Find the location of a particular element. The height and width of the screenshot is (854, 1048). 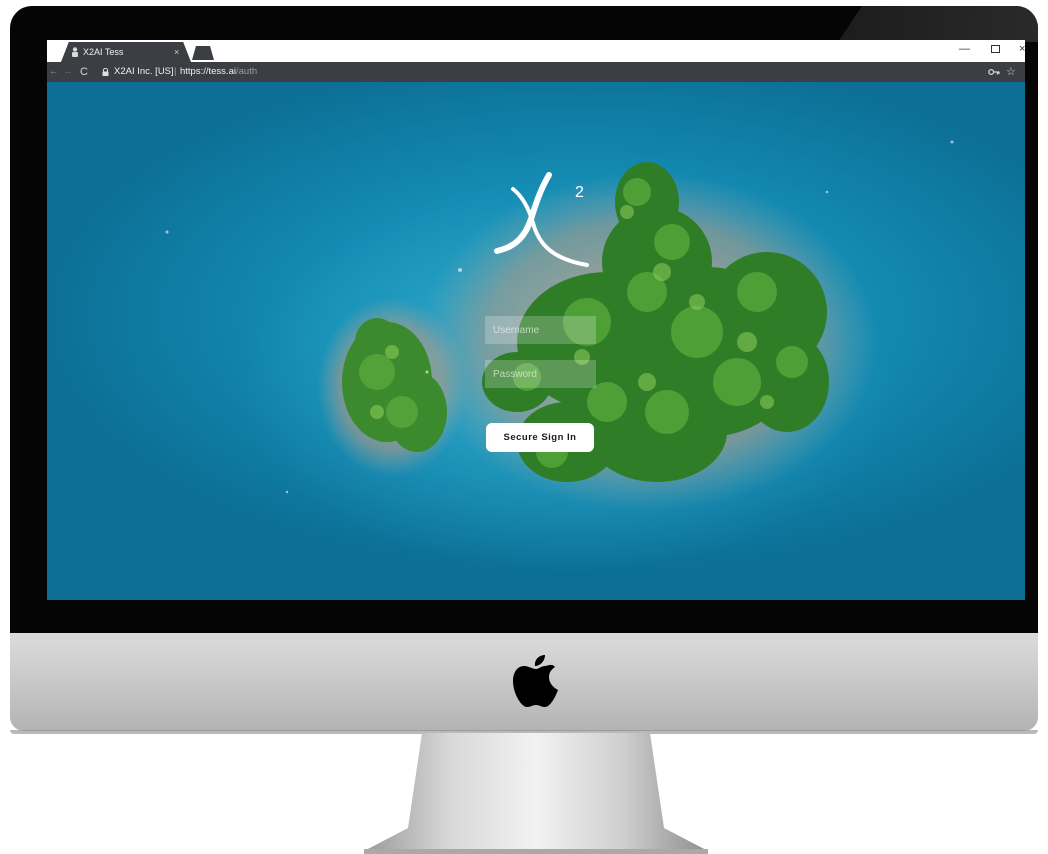

bezel-glare is located at coordinates (938, 24).